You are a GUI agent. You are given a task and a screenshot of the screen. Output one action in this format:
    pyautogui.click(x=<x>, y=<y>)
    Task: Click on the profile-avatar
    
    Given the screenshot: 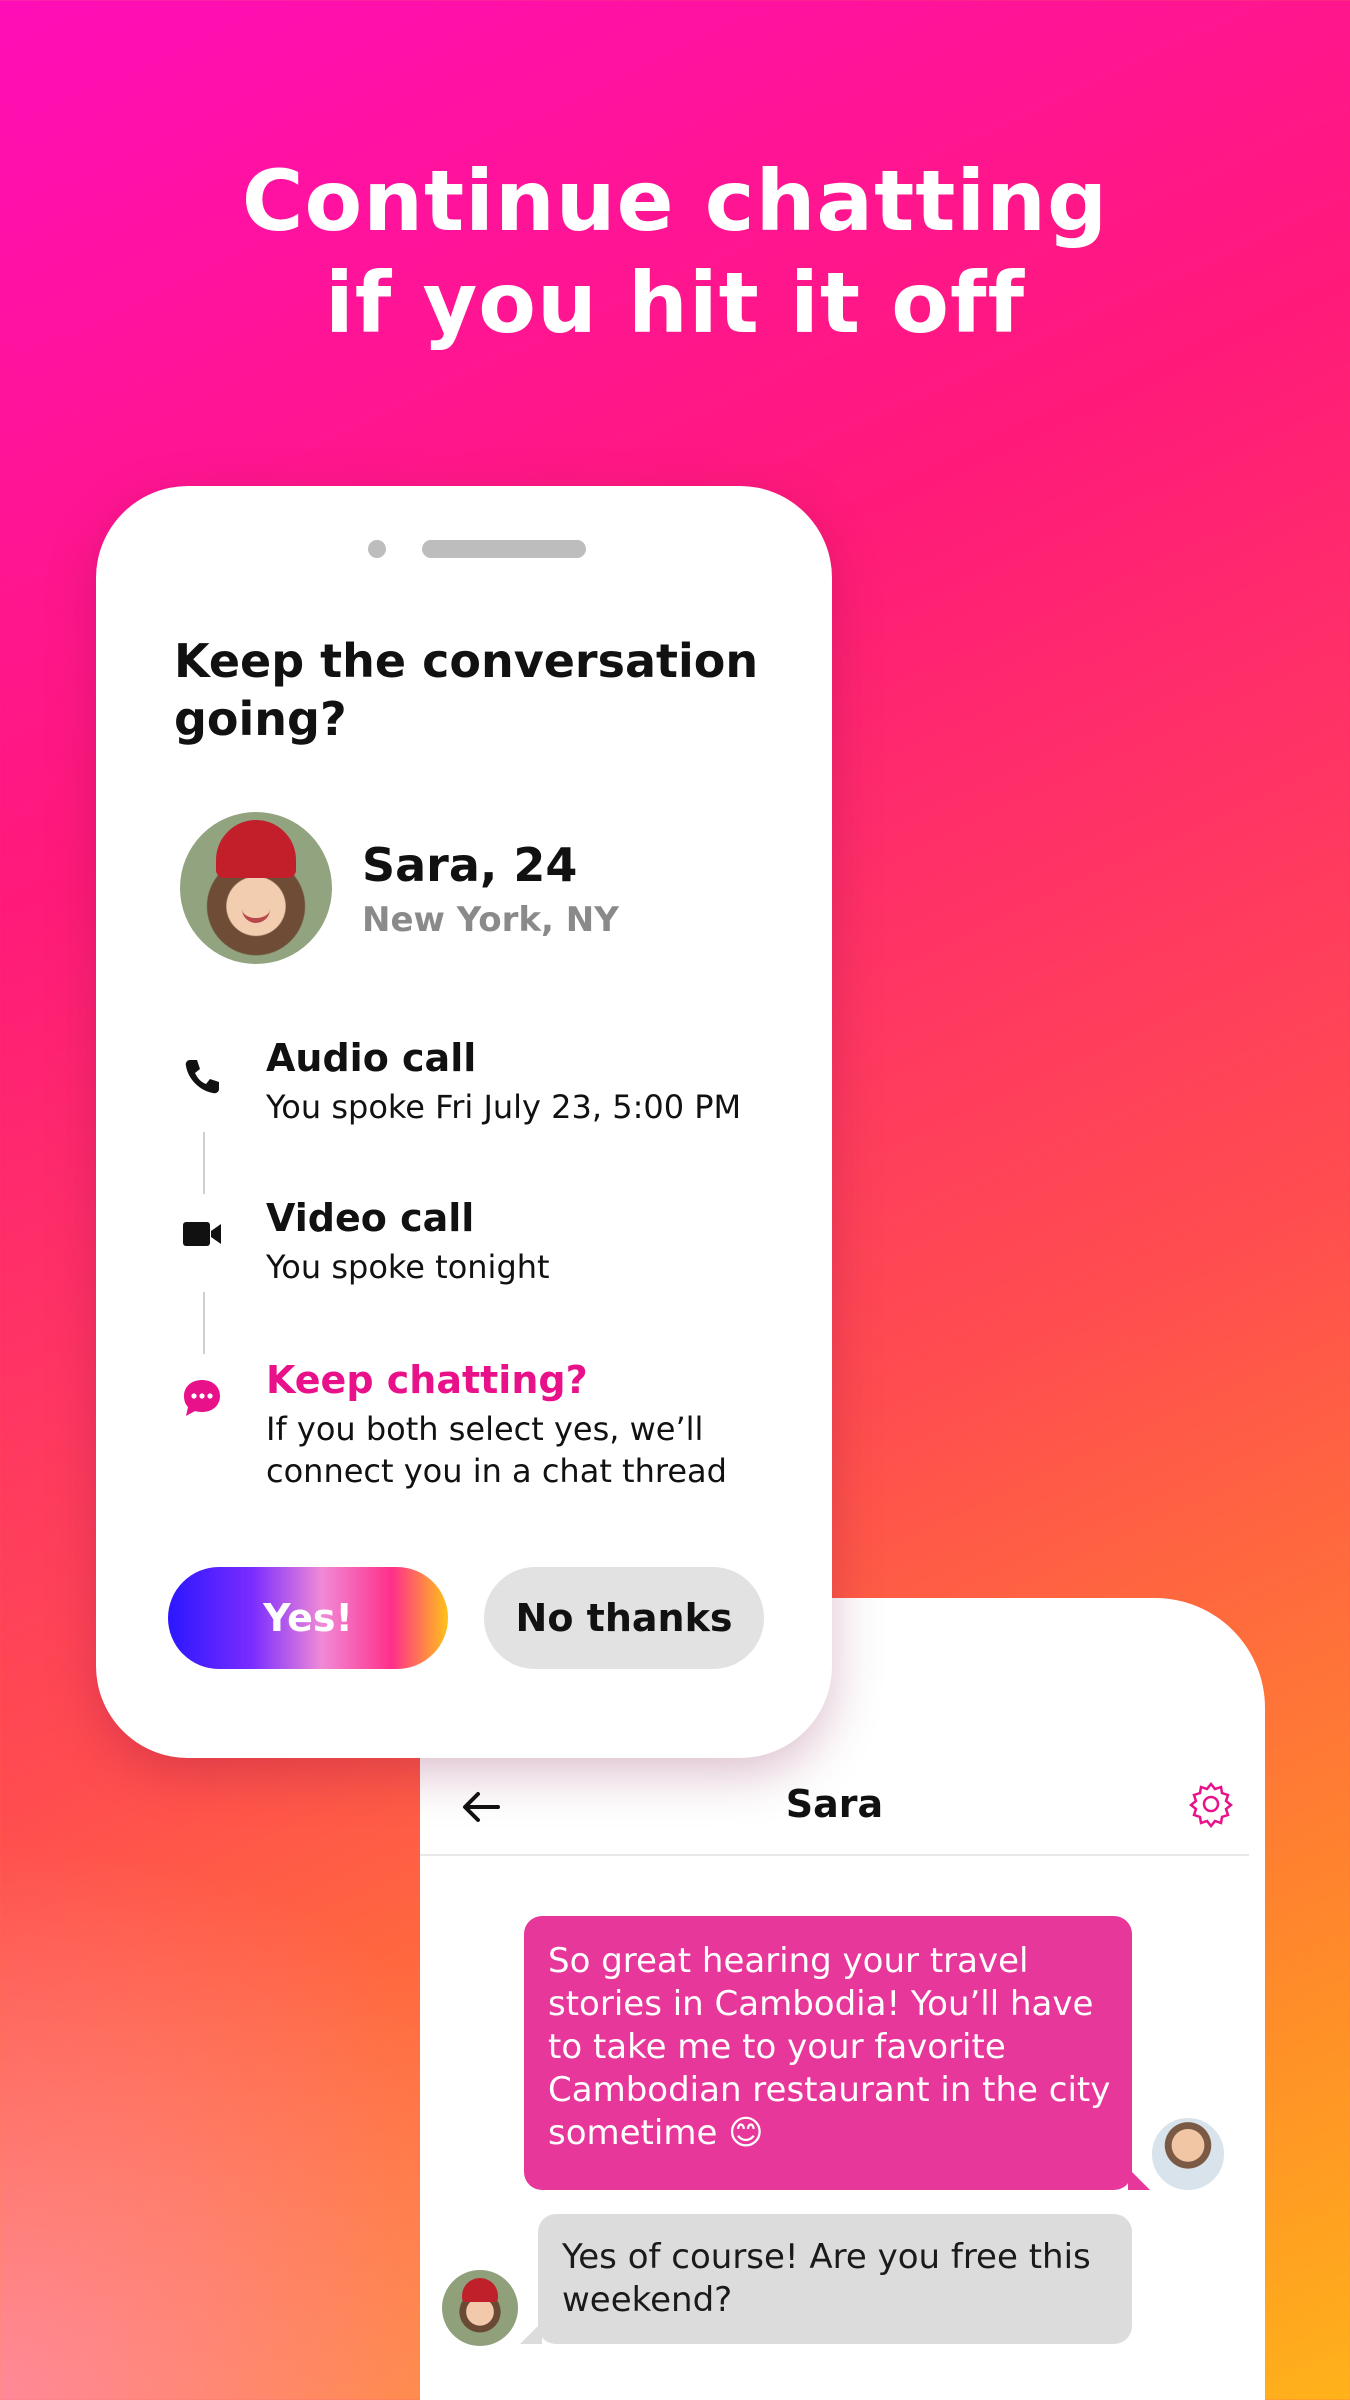 What is the action you would take?
    pyautogui.click(x=256, y=888)
    